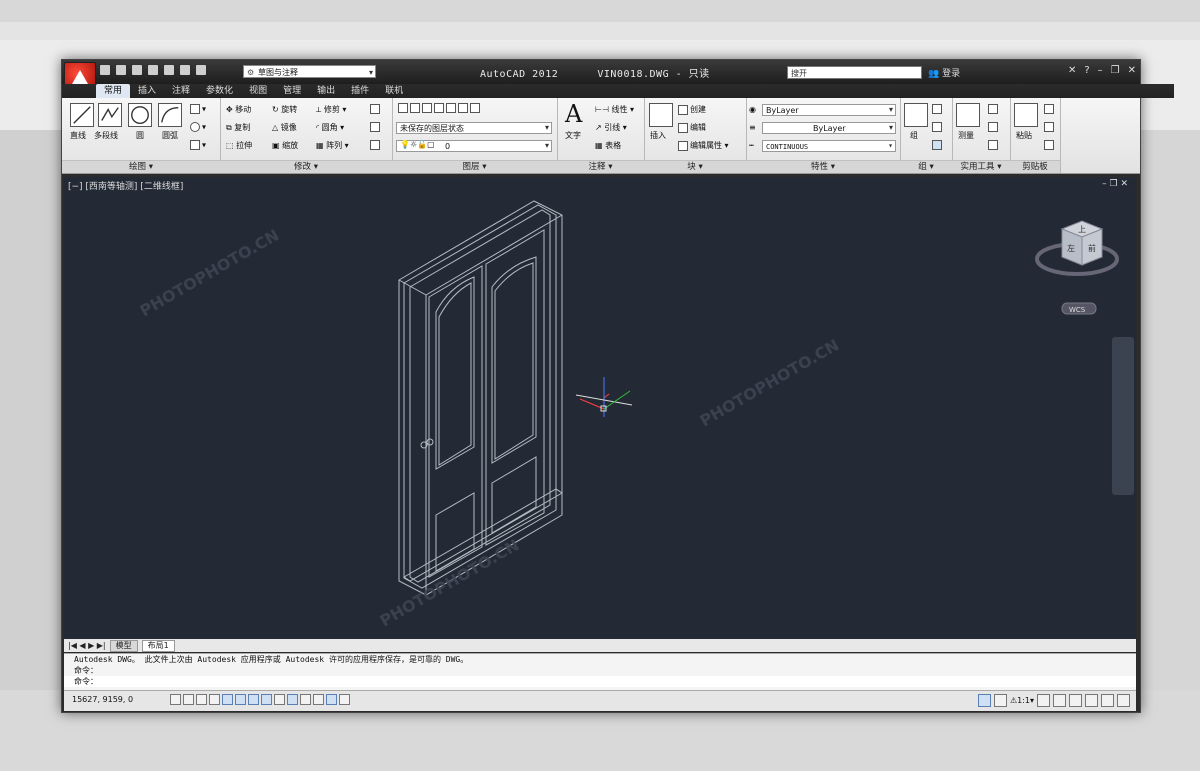 The height and width of the screenshot is (771, 1200). Describe the element at coordinates (331, 109) in the screenshot. I see `trim-button: ⟂ 修剪 ▾` at that location.